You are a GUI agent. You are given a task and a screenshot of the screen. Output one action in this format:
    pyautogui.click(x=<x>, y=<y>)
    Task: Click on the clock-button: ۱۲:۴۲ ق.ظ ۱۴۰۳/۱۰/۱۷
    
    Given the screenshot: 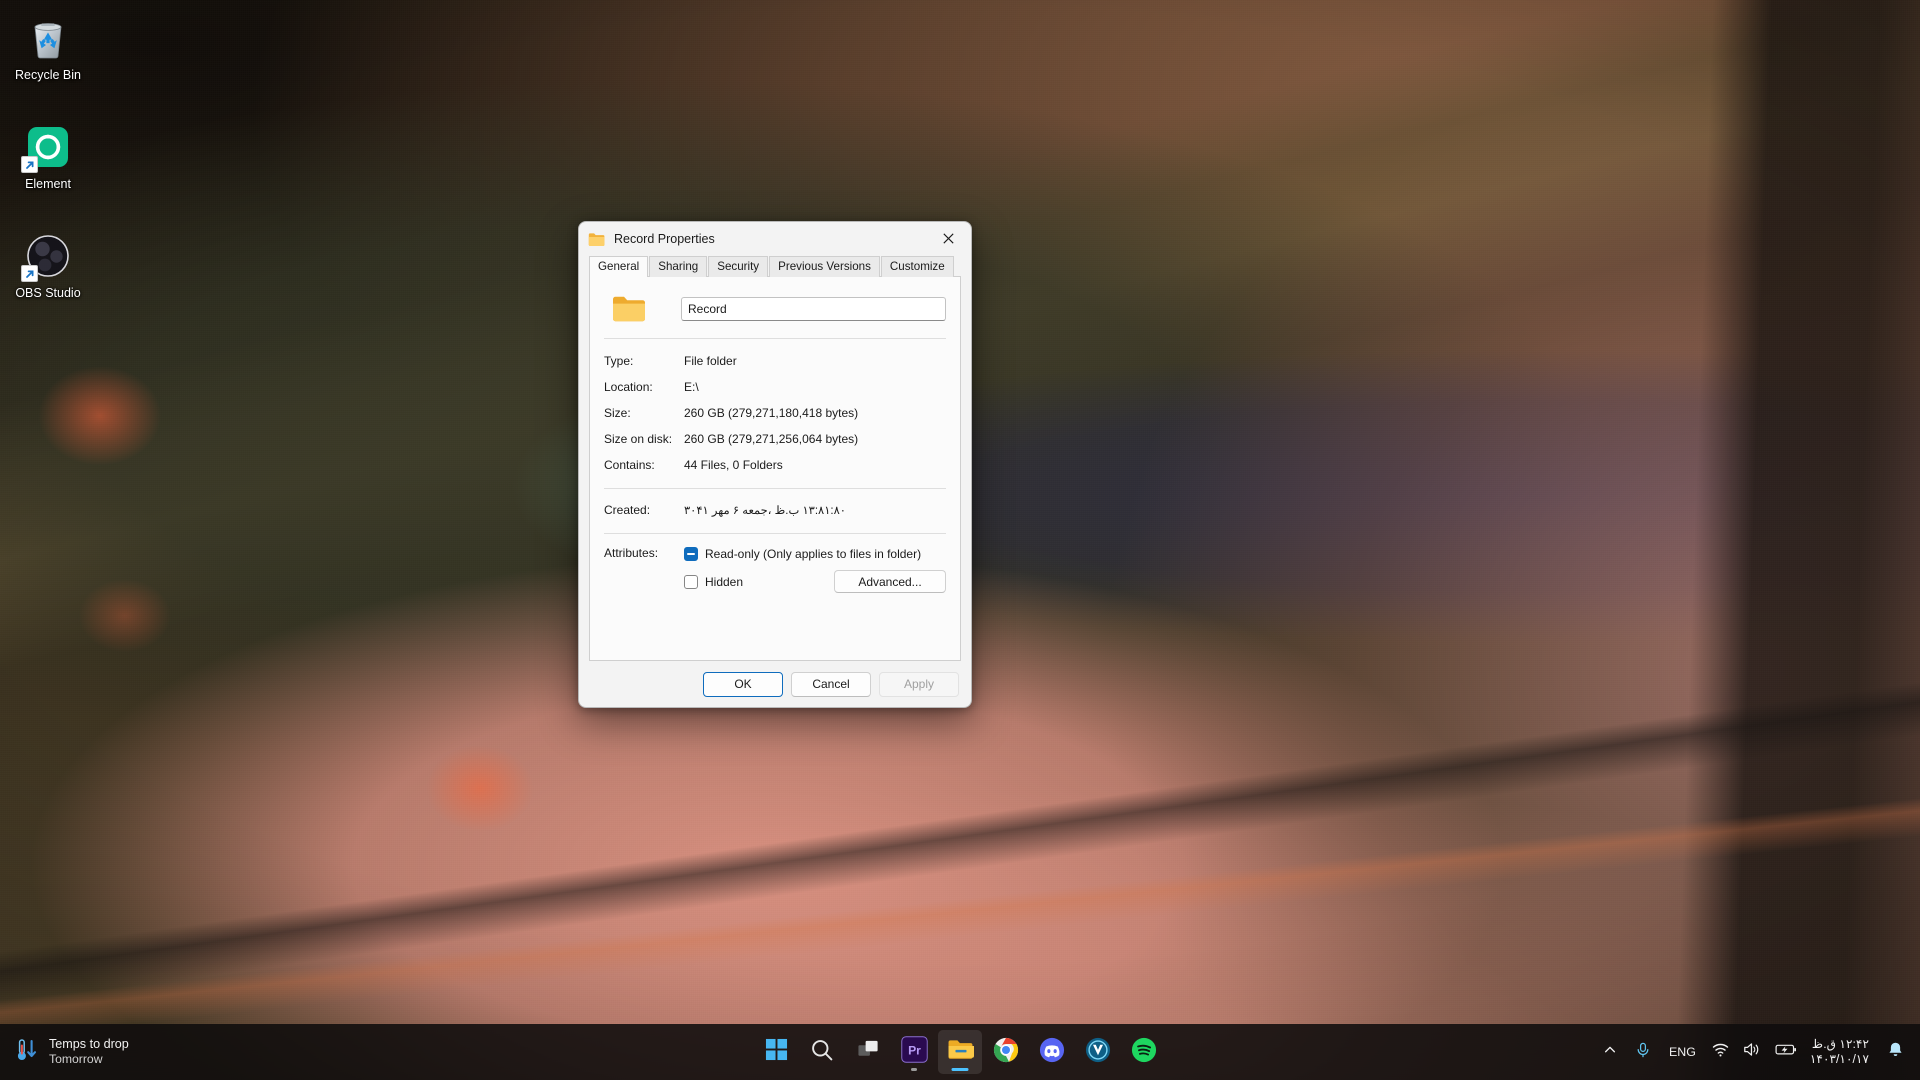 What is the action you would take?
    pyautogui.click(x=1841, y=1052)
    